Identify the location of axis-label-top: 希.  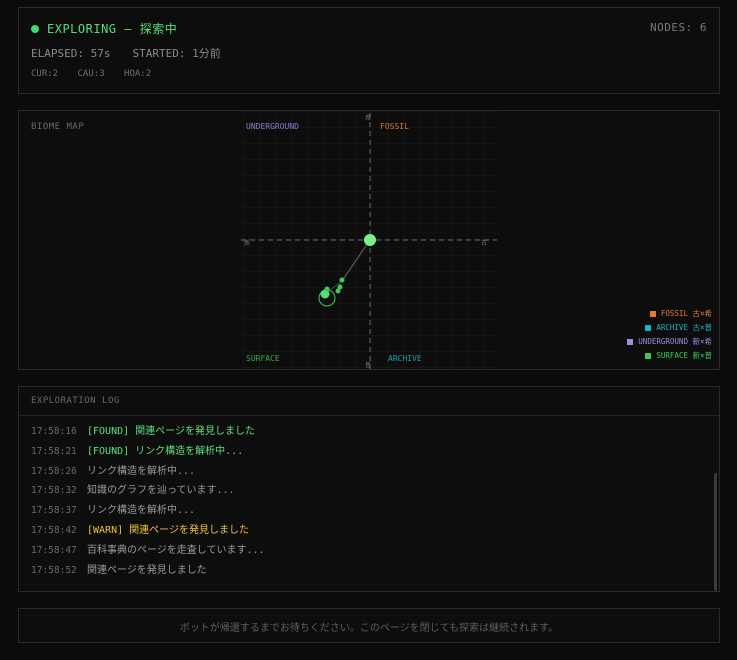
(368, 118).